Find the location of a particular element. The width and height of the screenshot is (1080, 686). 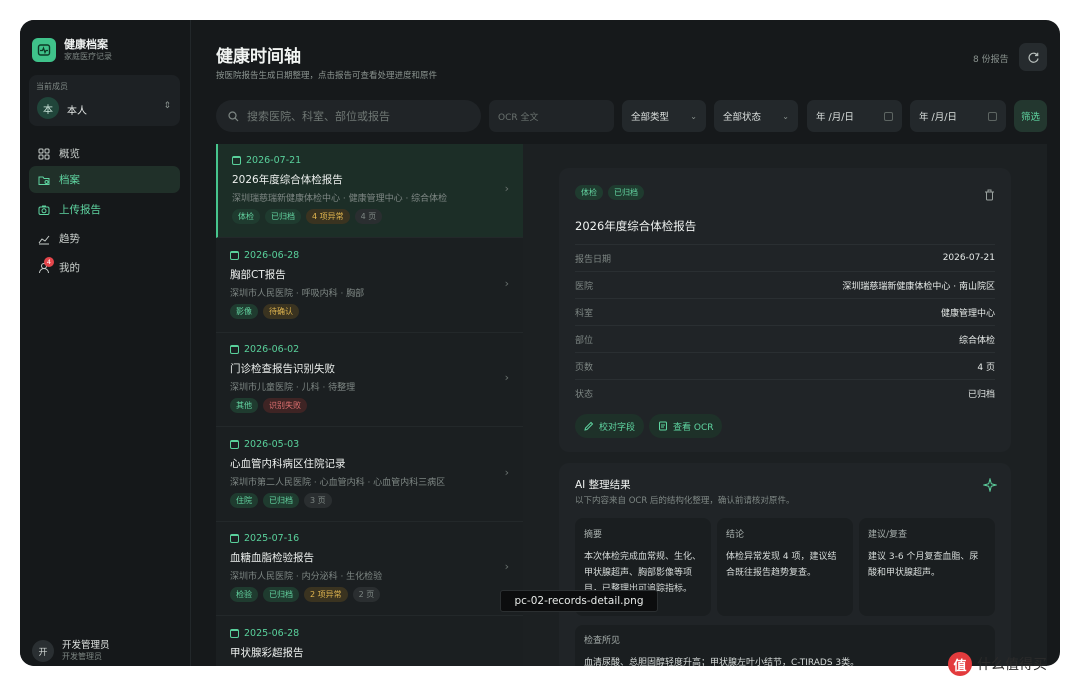

refresh-icon is located at coordinates (1033, 57).